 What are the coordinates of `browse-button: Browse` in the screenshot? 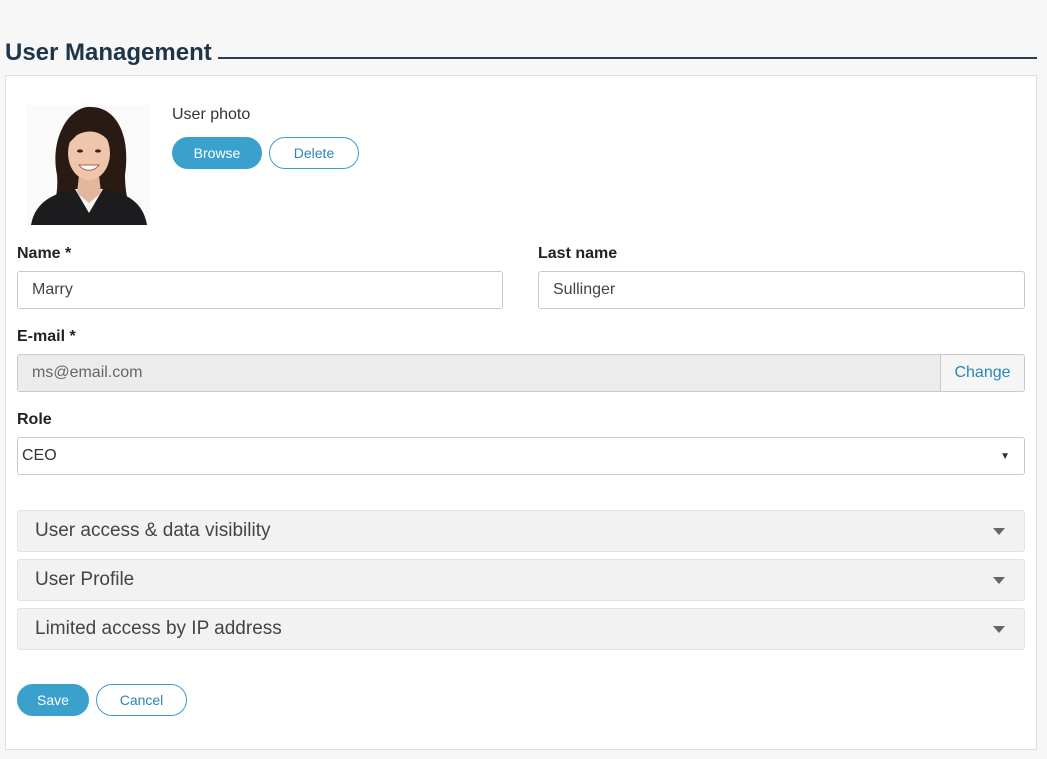 It's located at (217, 153).